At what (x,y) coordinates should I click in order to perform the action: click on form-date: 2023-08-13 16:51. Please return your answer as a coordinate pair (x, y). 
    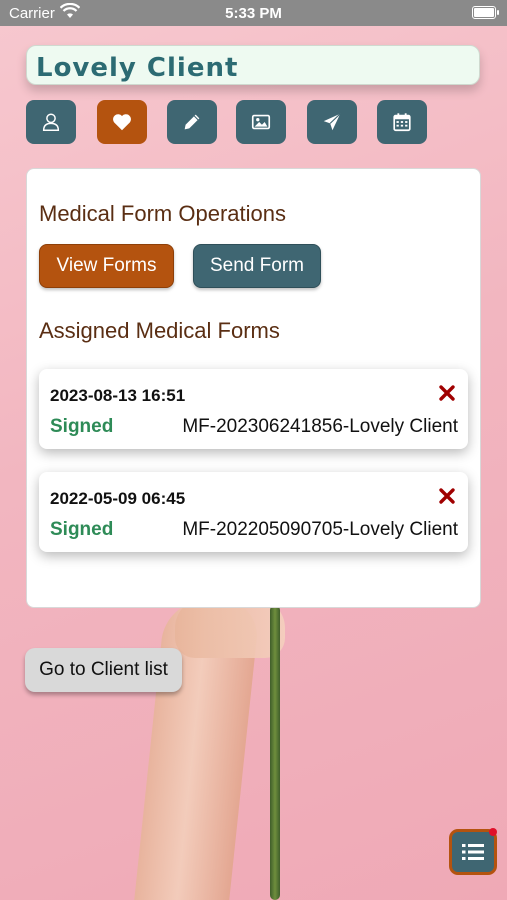
    Looking at the image, I should click on (118, 395).